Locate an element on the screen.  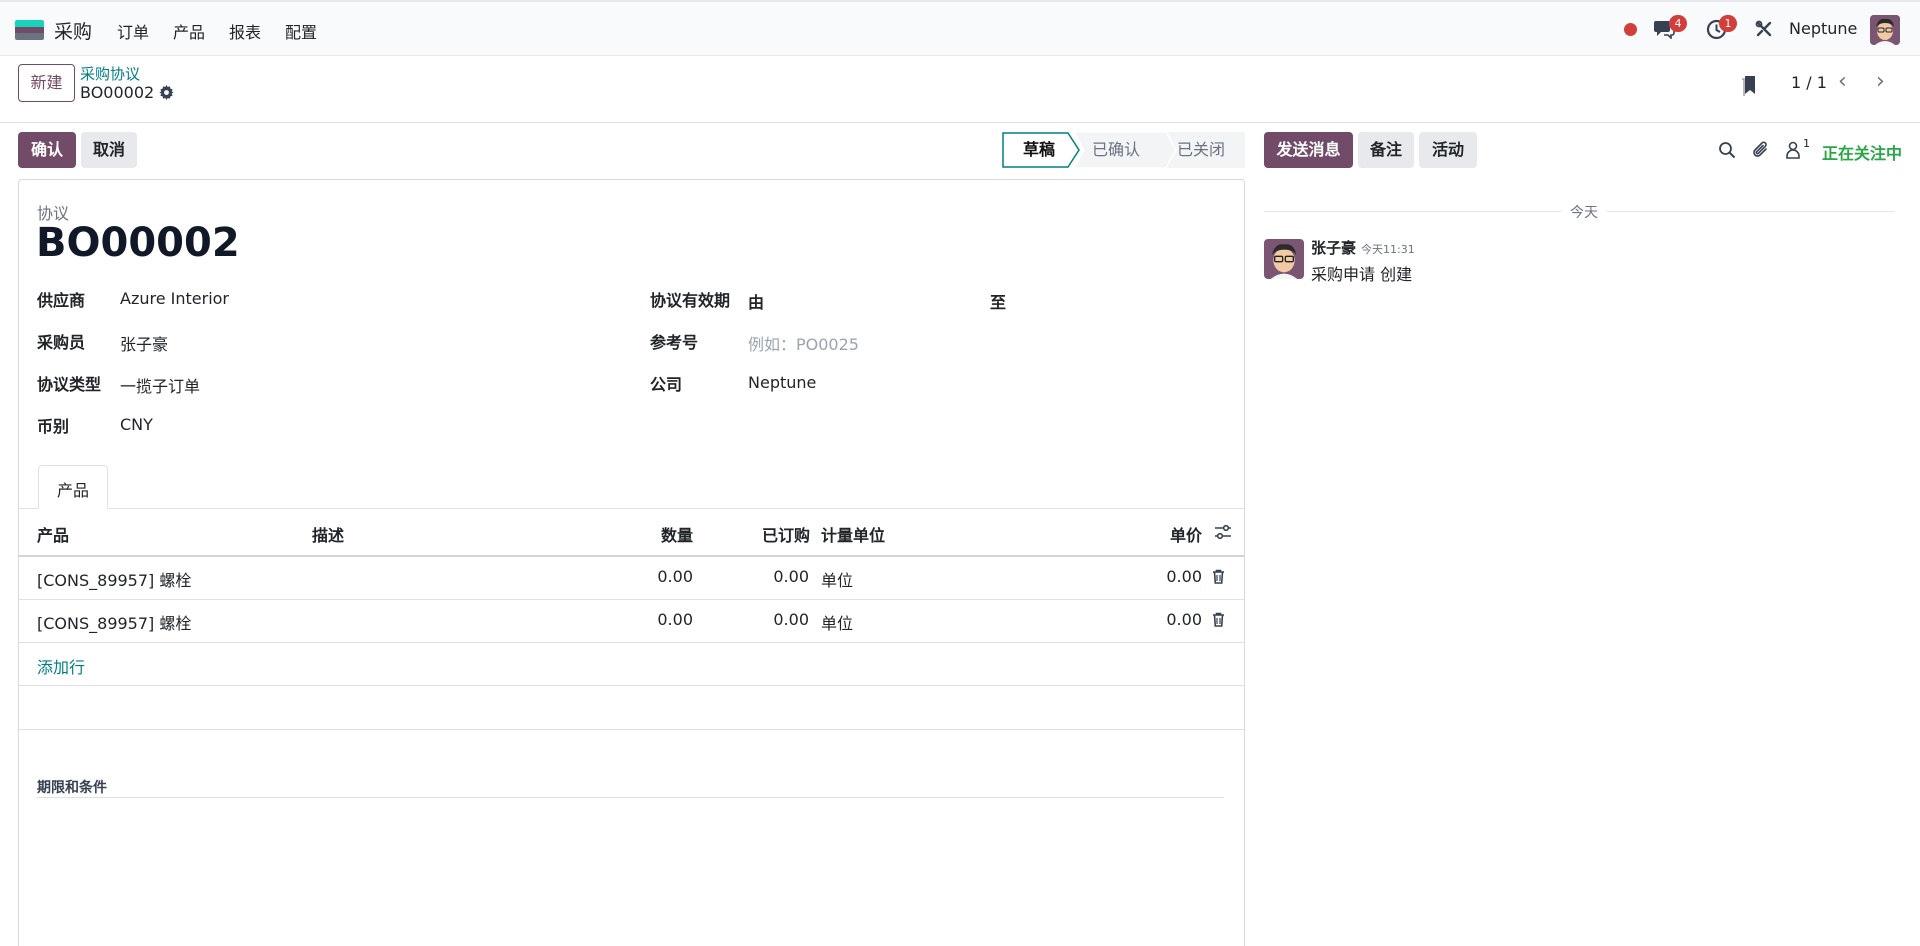
tab-divider is located at coordinates (631, 508).